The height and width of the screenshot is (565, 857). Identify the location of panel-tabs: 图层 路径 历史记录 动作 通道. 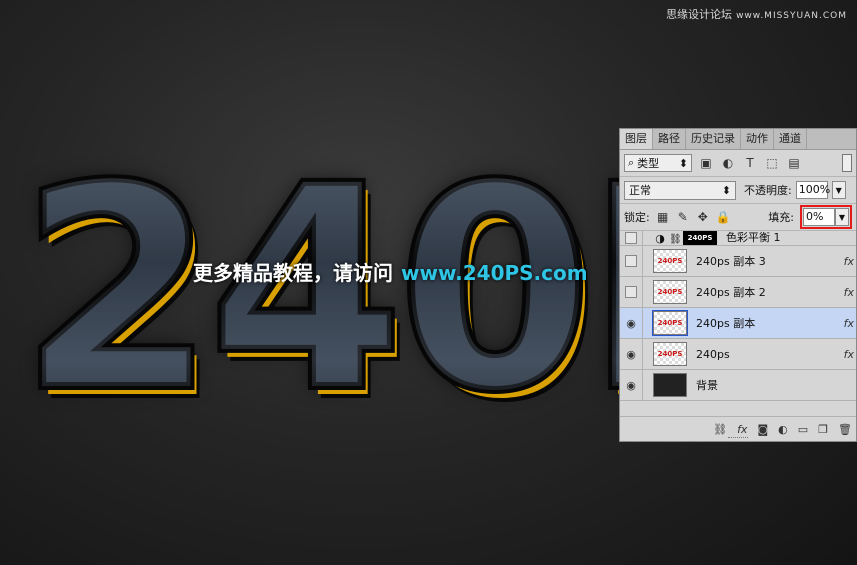
(738, 139).